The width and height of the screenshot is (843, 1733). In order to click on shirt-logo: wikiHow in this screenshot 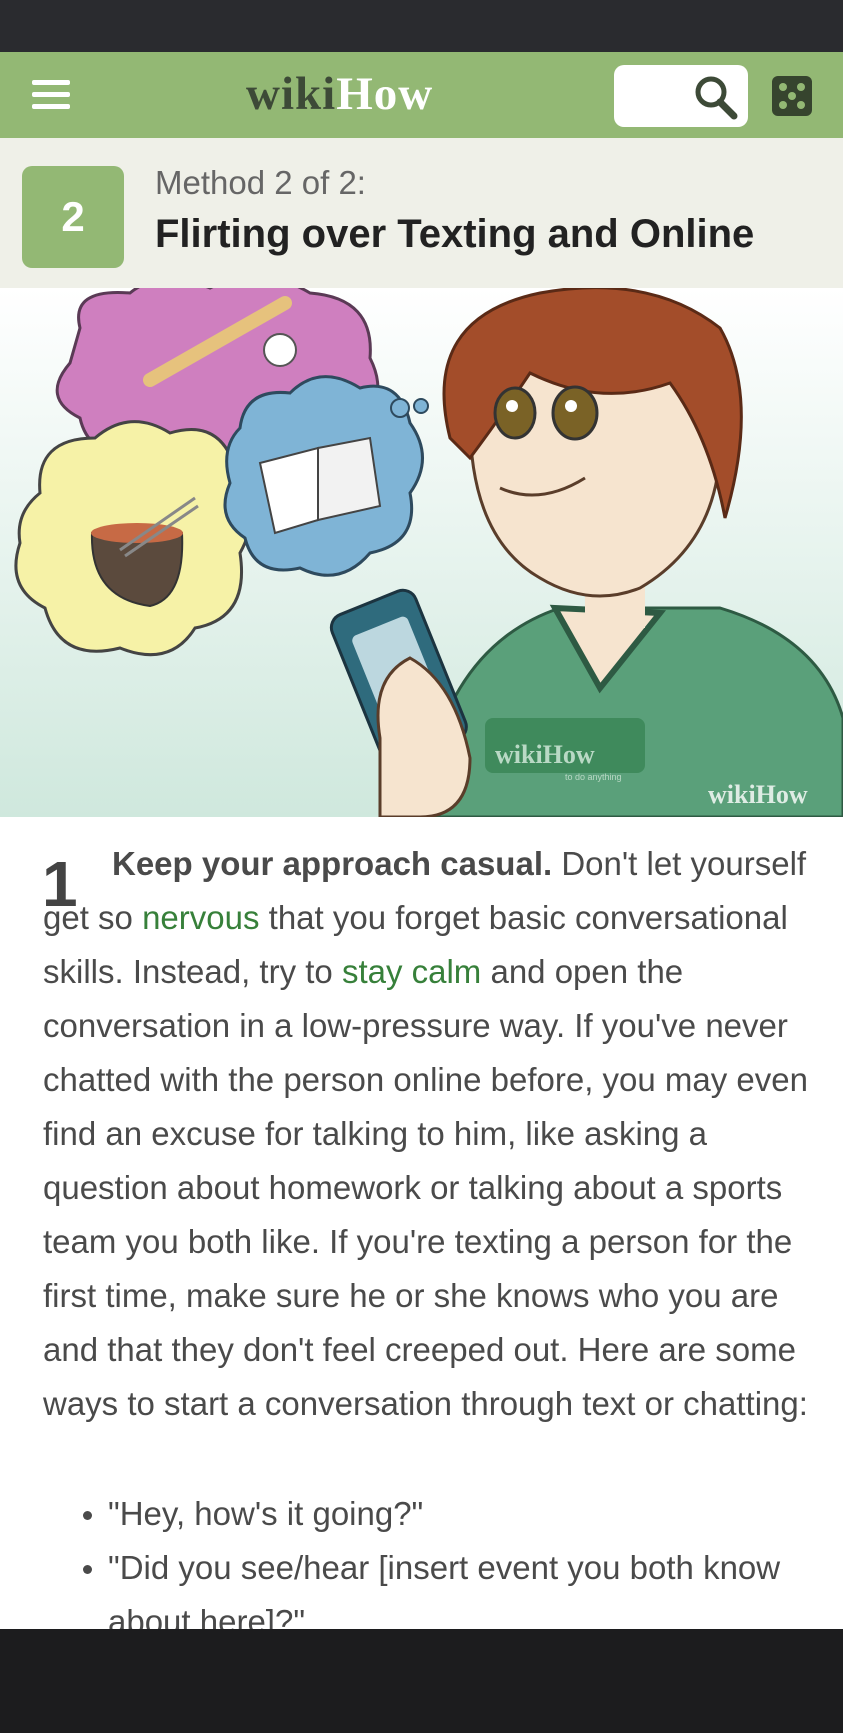, I will do `click(545, 754)`.